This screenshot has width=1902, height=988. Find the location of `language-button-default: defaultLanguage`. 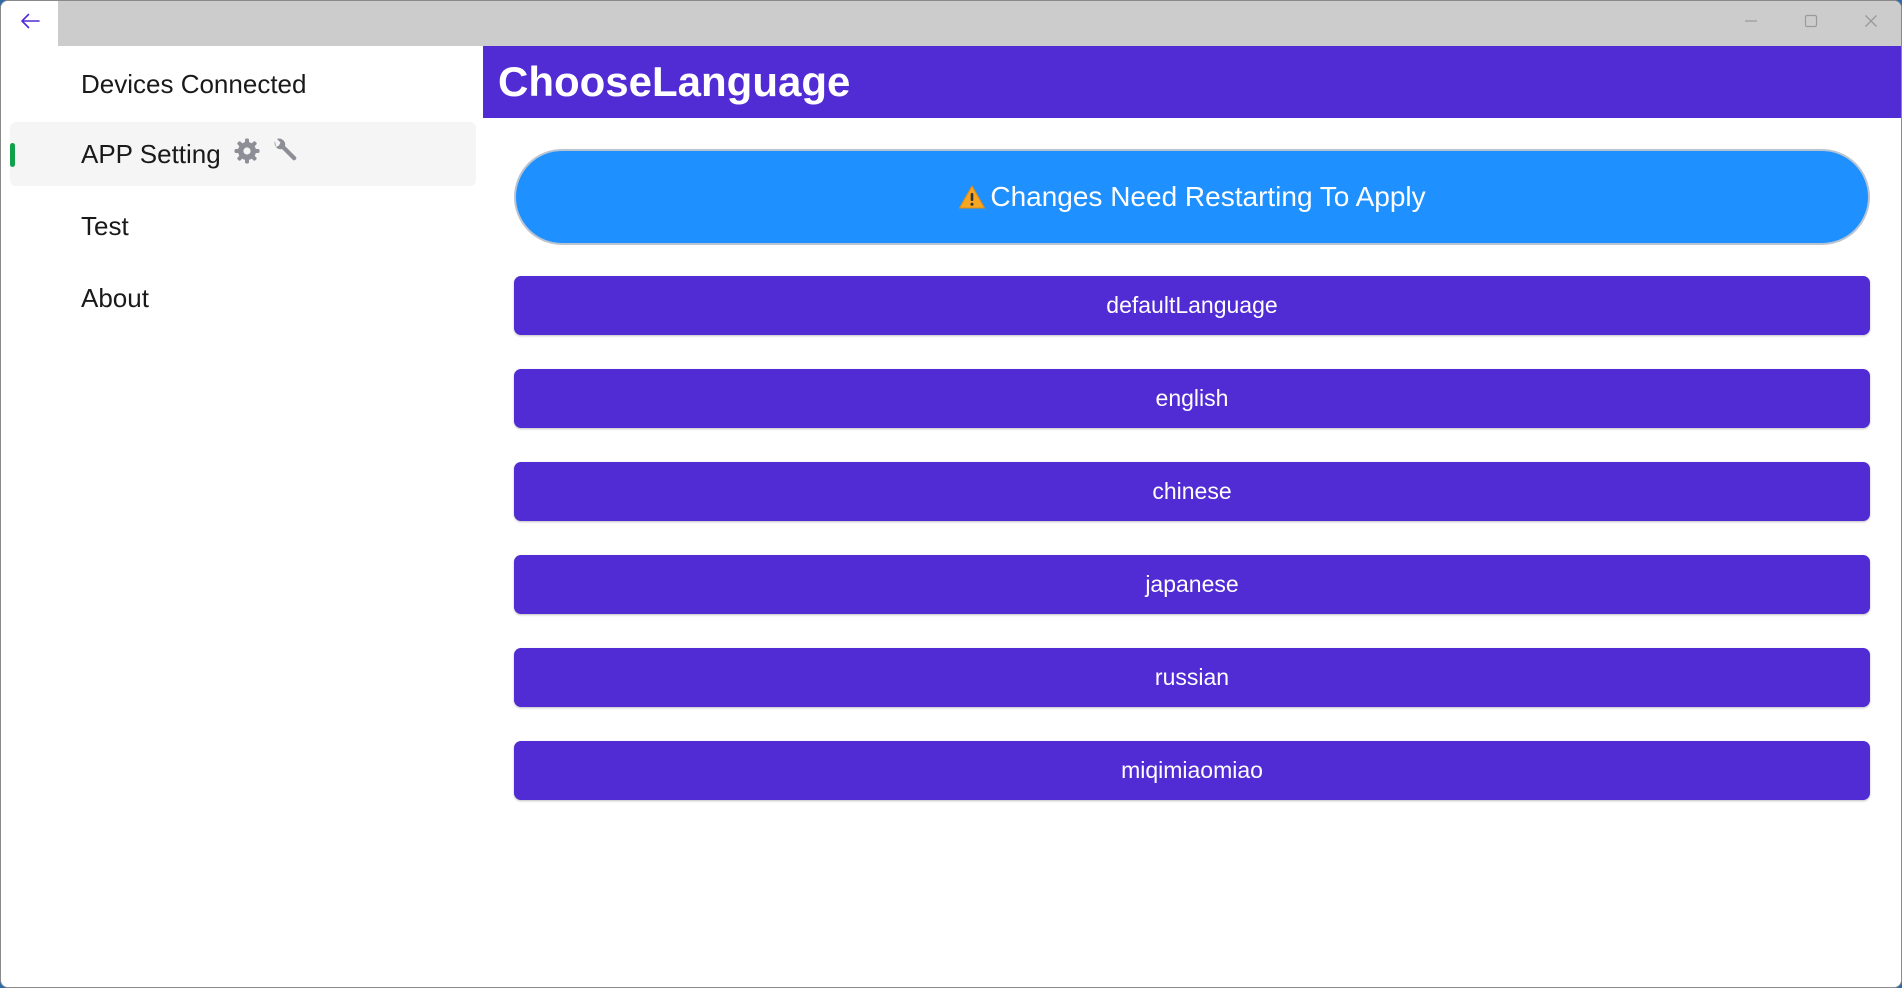

language-button-default: defaultLanguage is located at coordinates (1192, 305).